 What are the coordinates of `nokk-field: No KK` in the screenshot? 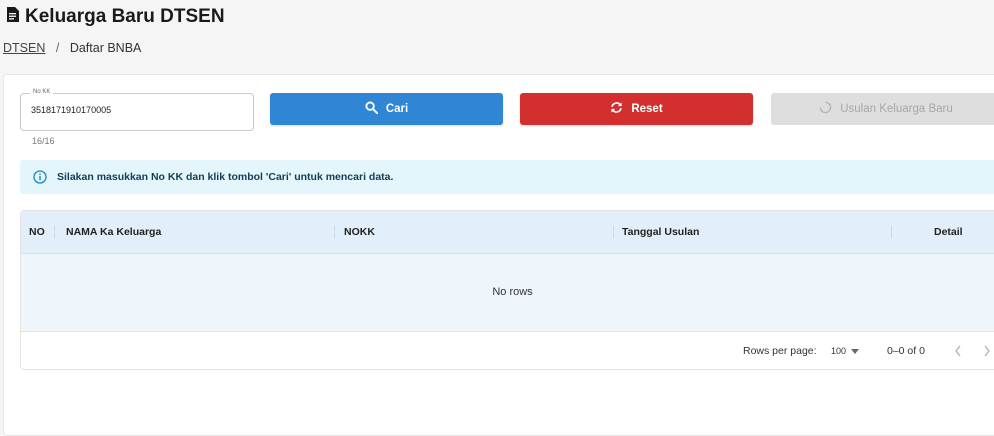 It's located at (137, 110).